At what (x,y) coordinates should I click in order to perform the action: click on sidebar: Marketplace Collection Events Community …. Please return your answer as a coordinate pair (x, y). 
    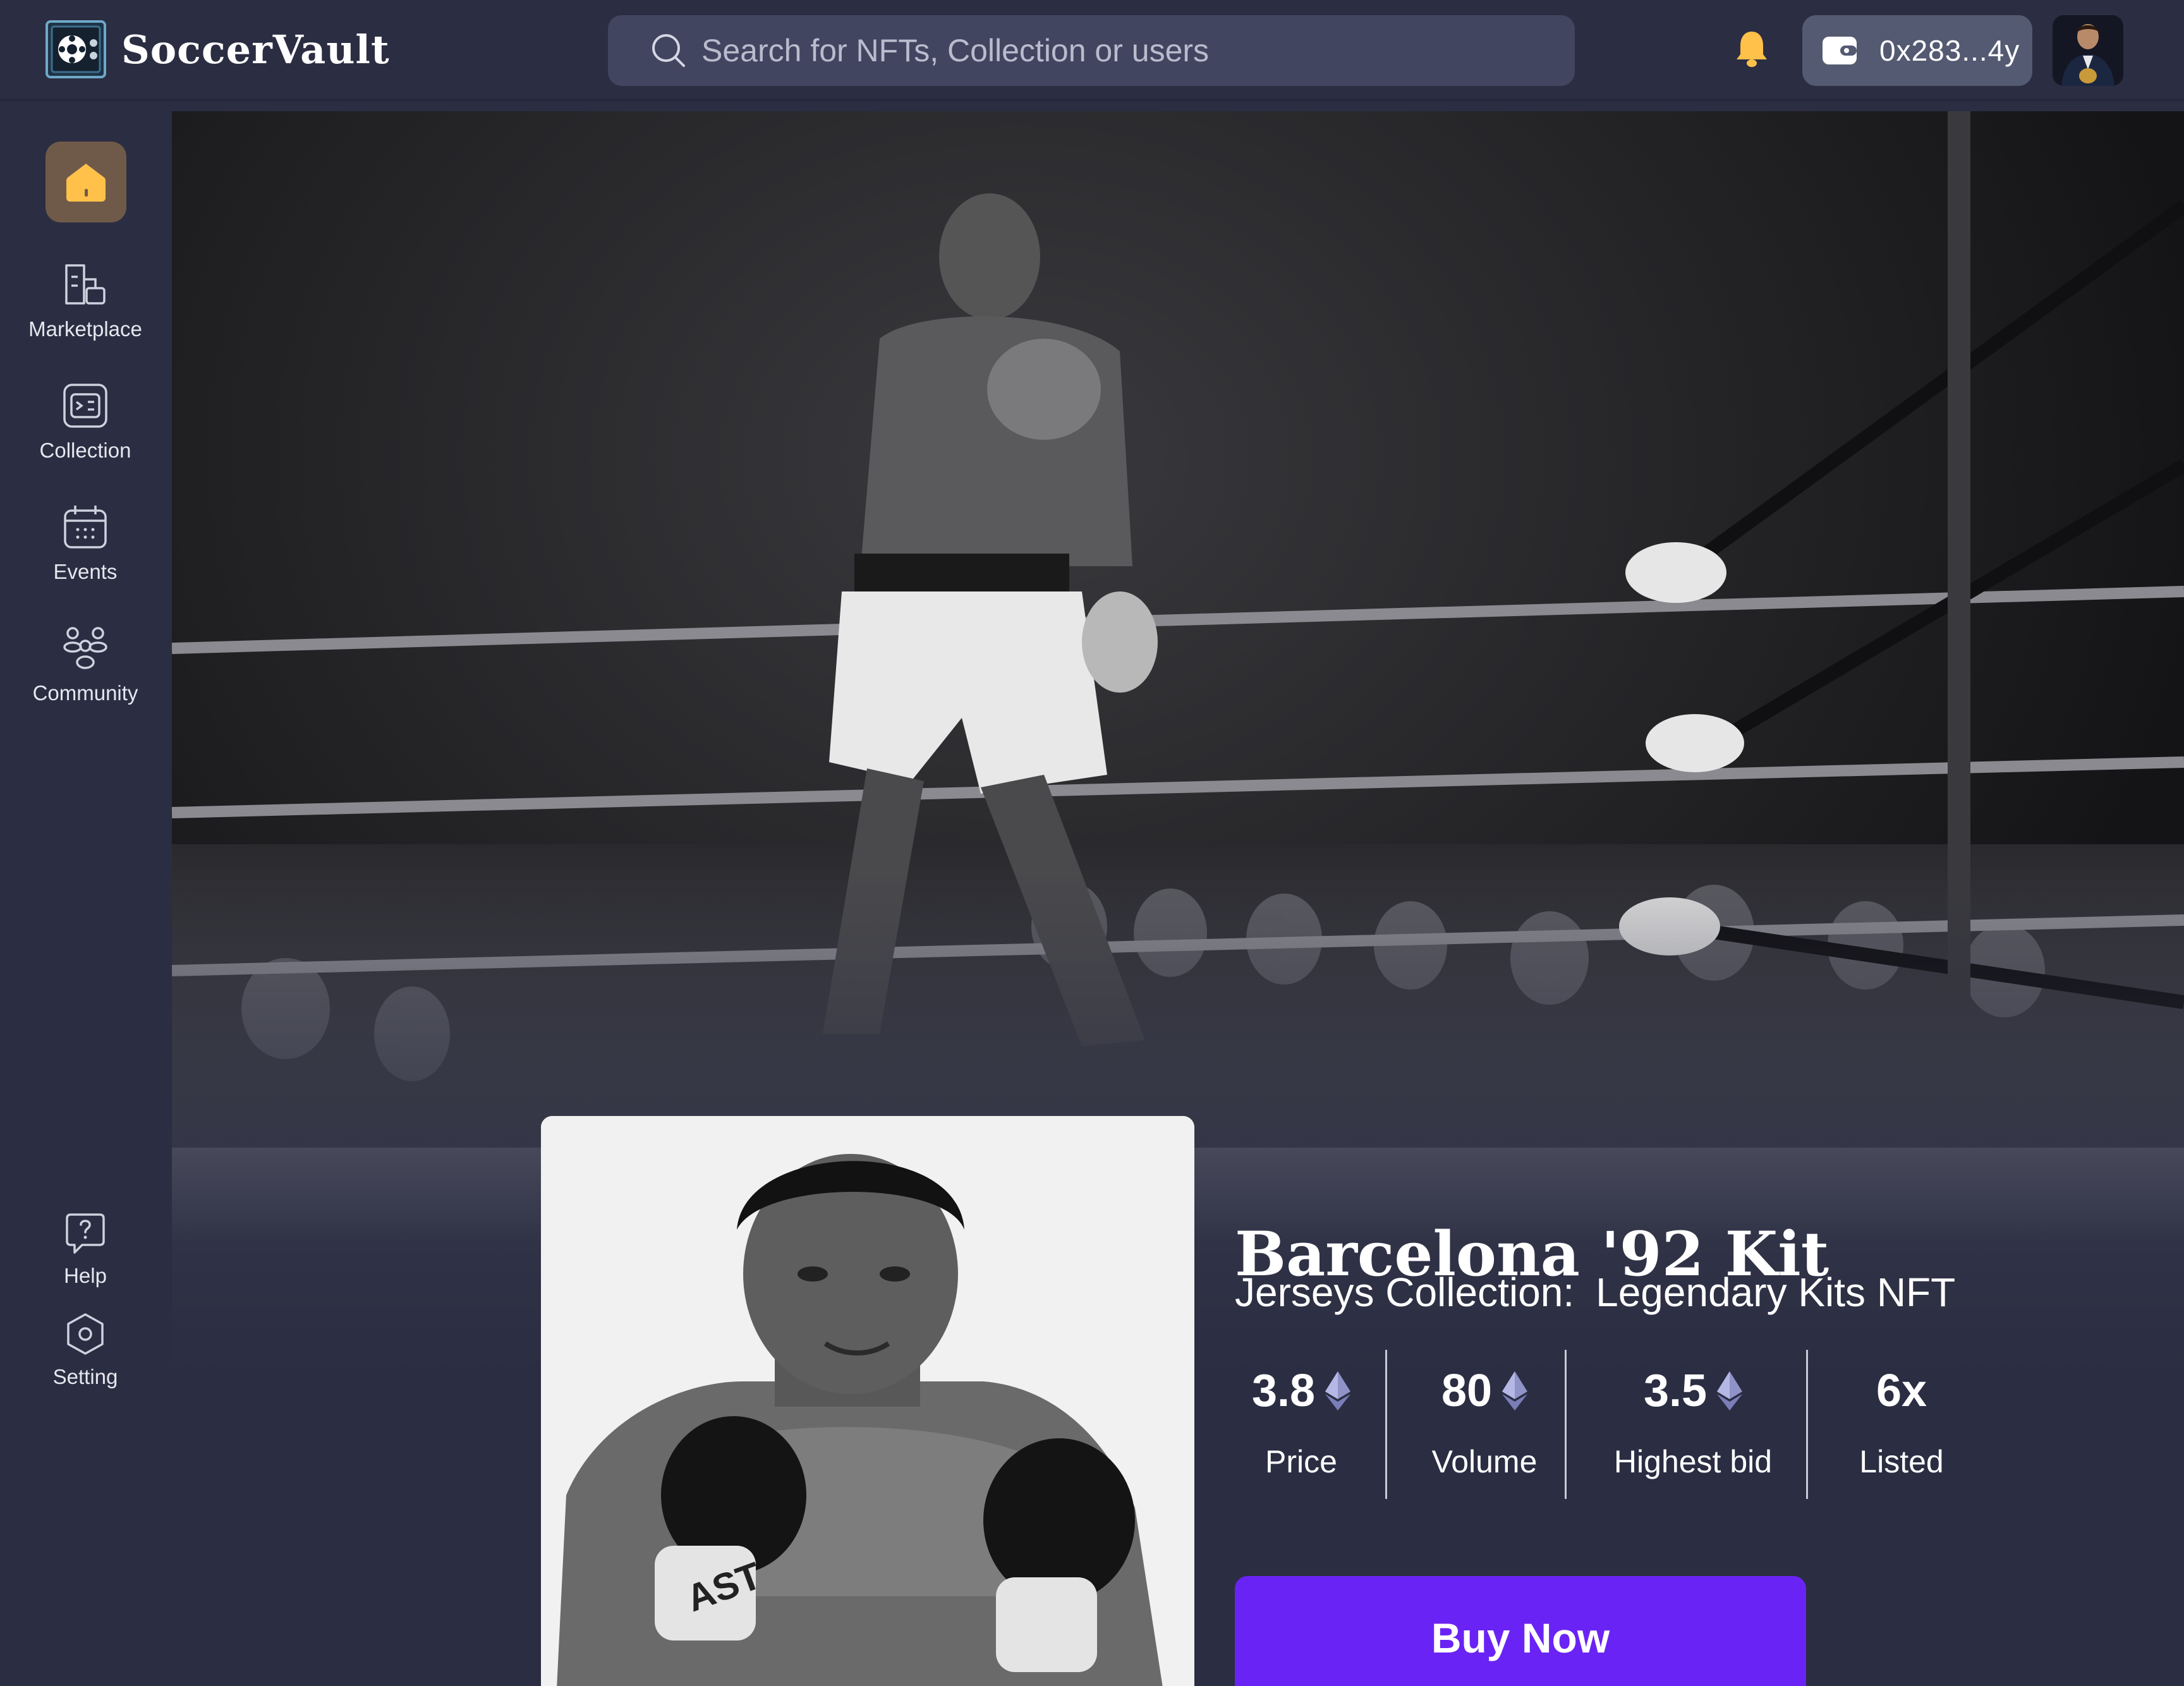
    Looking at the image, I should click on (85, 893).